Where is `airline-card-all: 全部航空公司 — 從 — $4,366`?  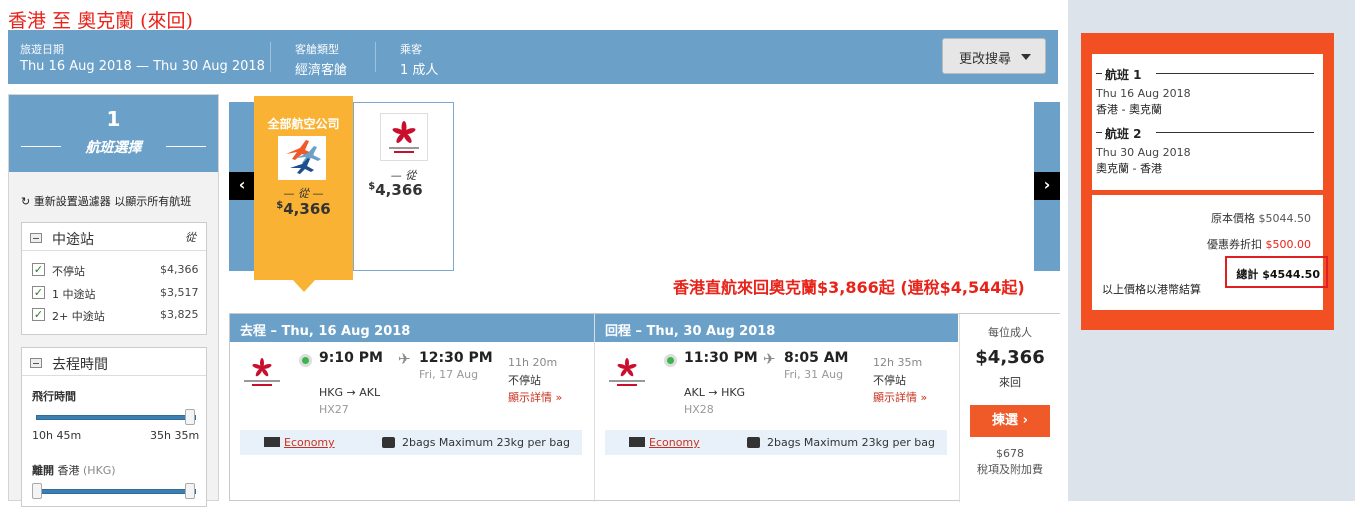 airline-card-all: 全部航空公司 — 從 — $4,366 is located at coordinates (303, 194).